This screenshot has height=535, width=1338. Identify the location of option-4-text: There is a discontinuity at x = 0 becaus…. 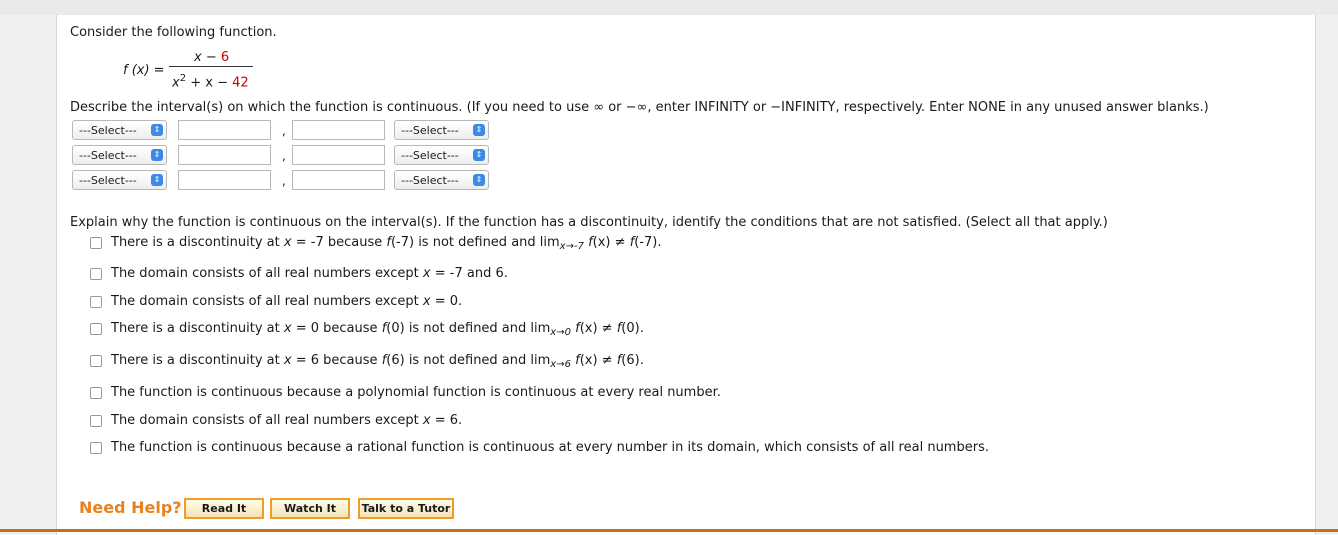
(377, 329).